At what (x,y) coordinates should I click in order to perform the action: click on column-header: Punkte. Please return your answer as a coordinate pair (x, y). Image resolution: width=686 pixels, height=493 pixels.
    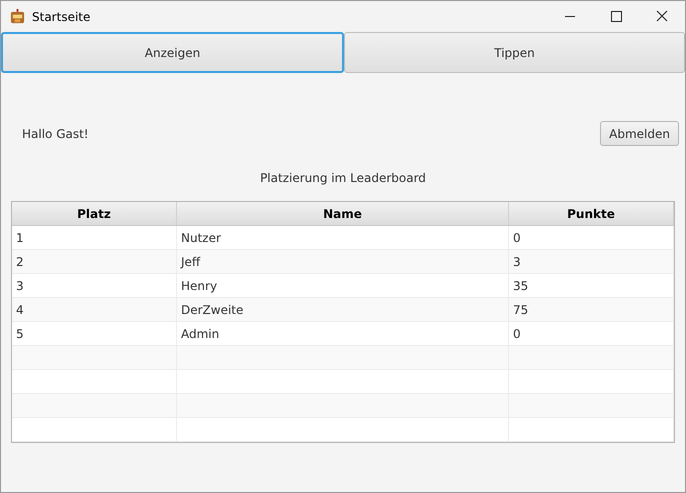
    Looking at the image, I should click on (591, 213).